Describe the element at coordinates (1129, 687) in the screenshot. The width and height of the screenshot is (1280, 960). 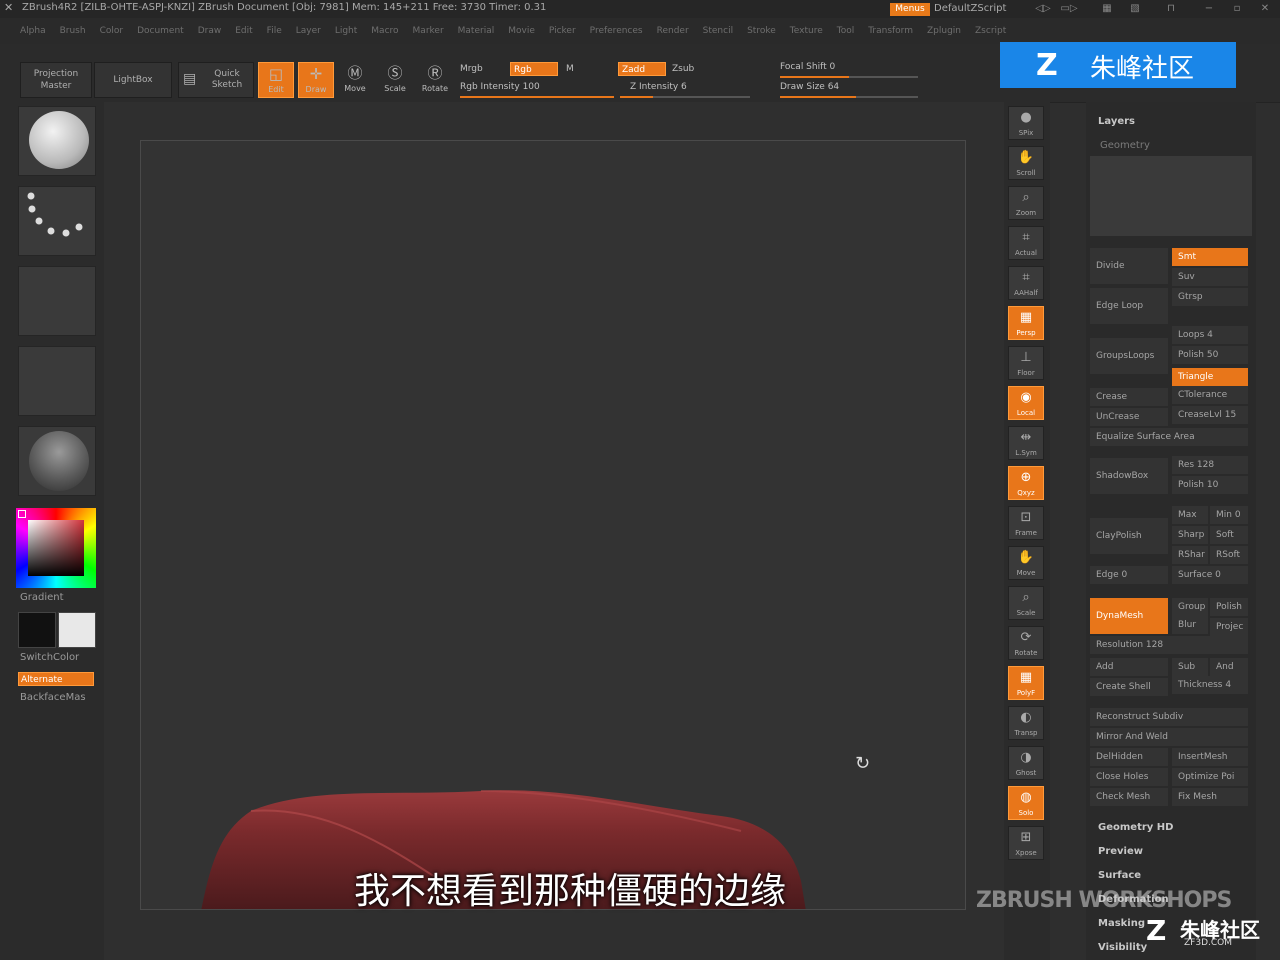
I see `create-shell-button: Create Shell` at that location.